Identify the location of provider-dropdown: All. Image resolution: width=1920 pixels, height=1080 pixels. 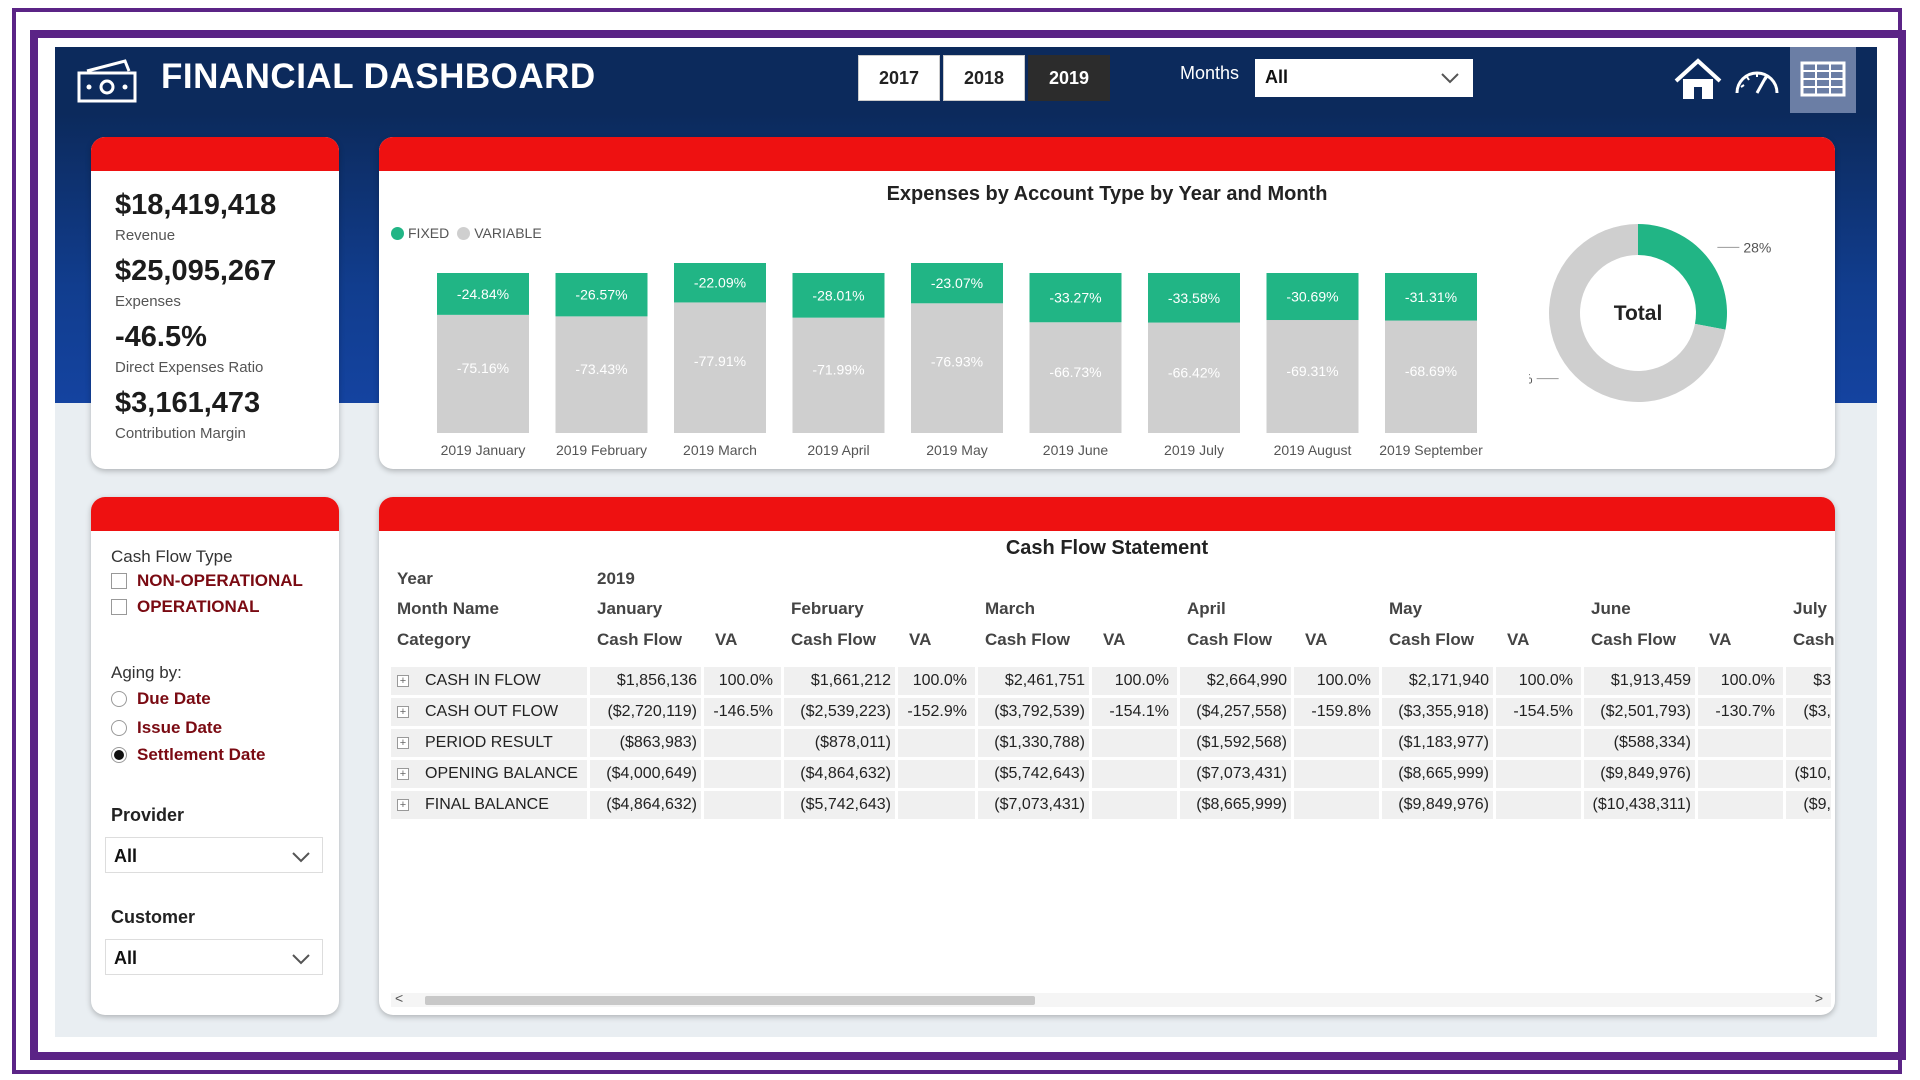
(214, 855).